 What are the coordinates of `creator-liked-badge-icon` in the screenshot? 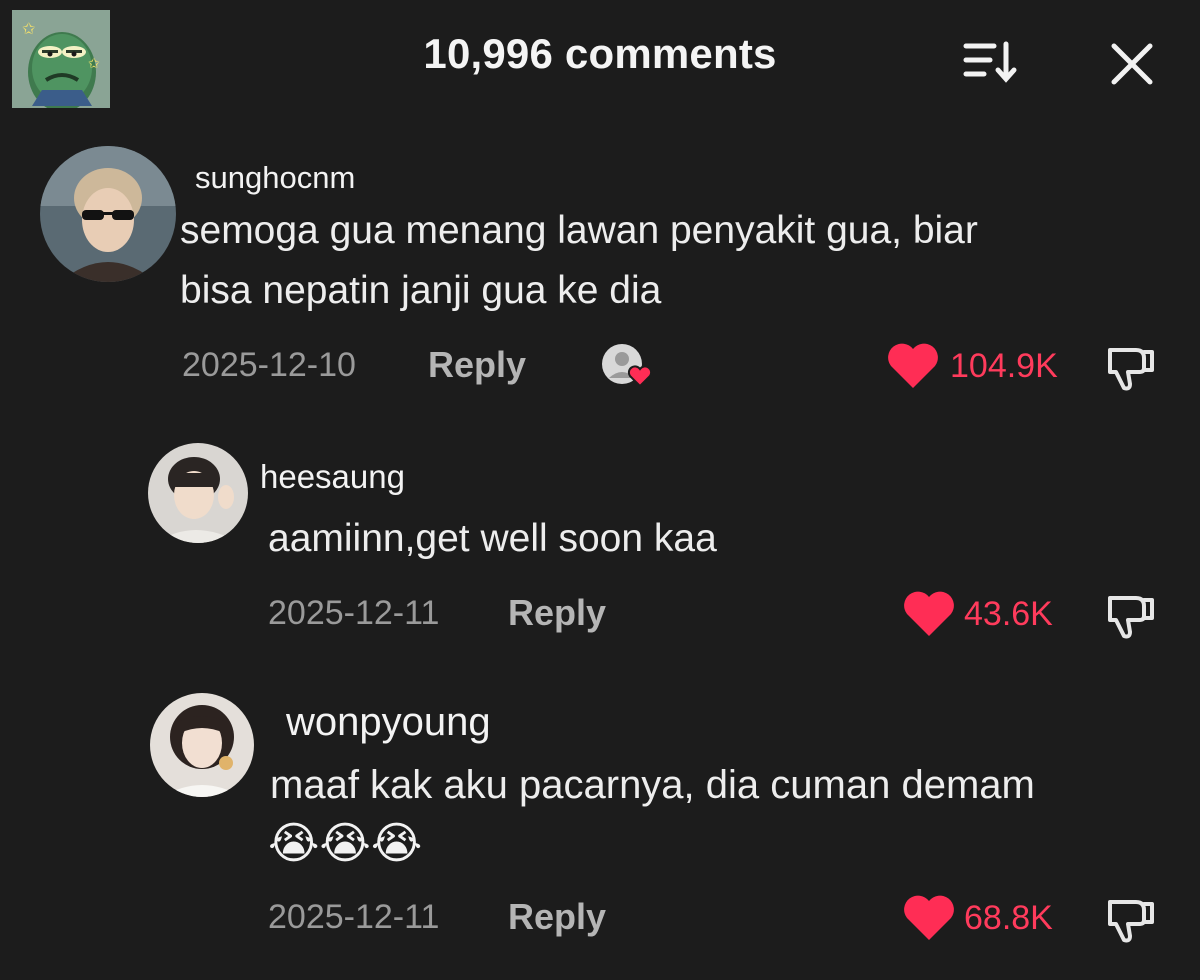 It's located at (627, 366).